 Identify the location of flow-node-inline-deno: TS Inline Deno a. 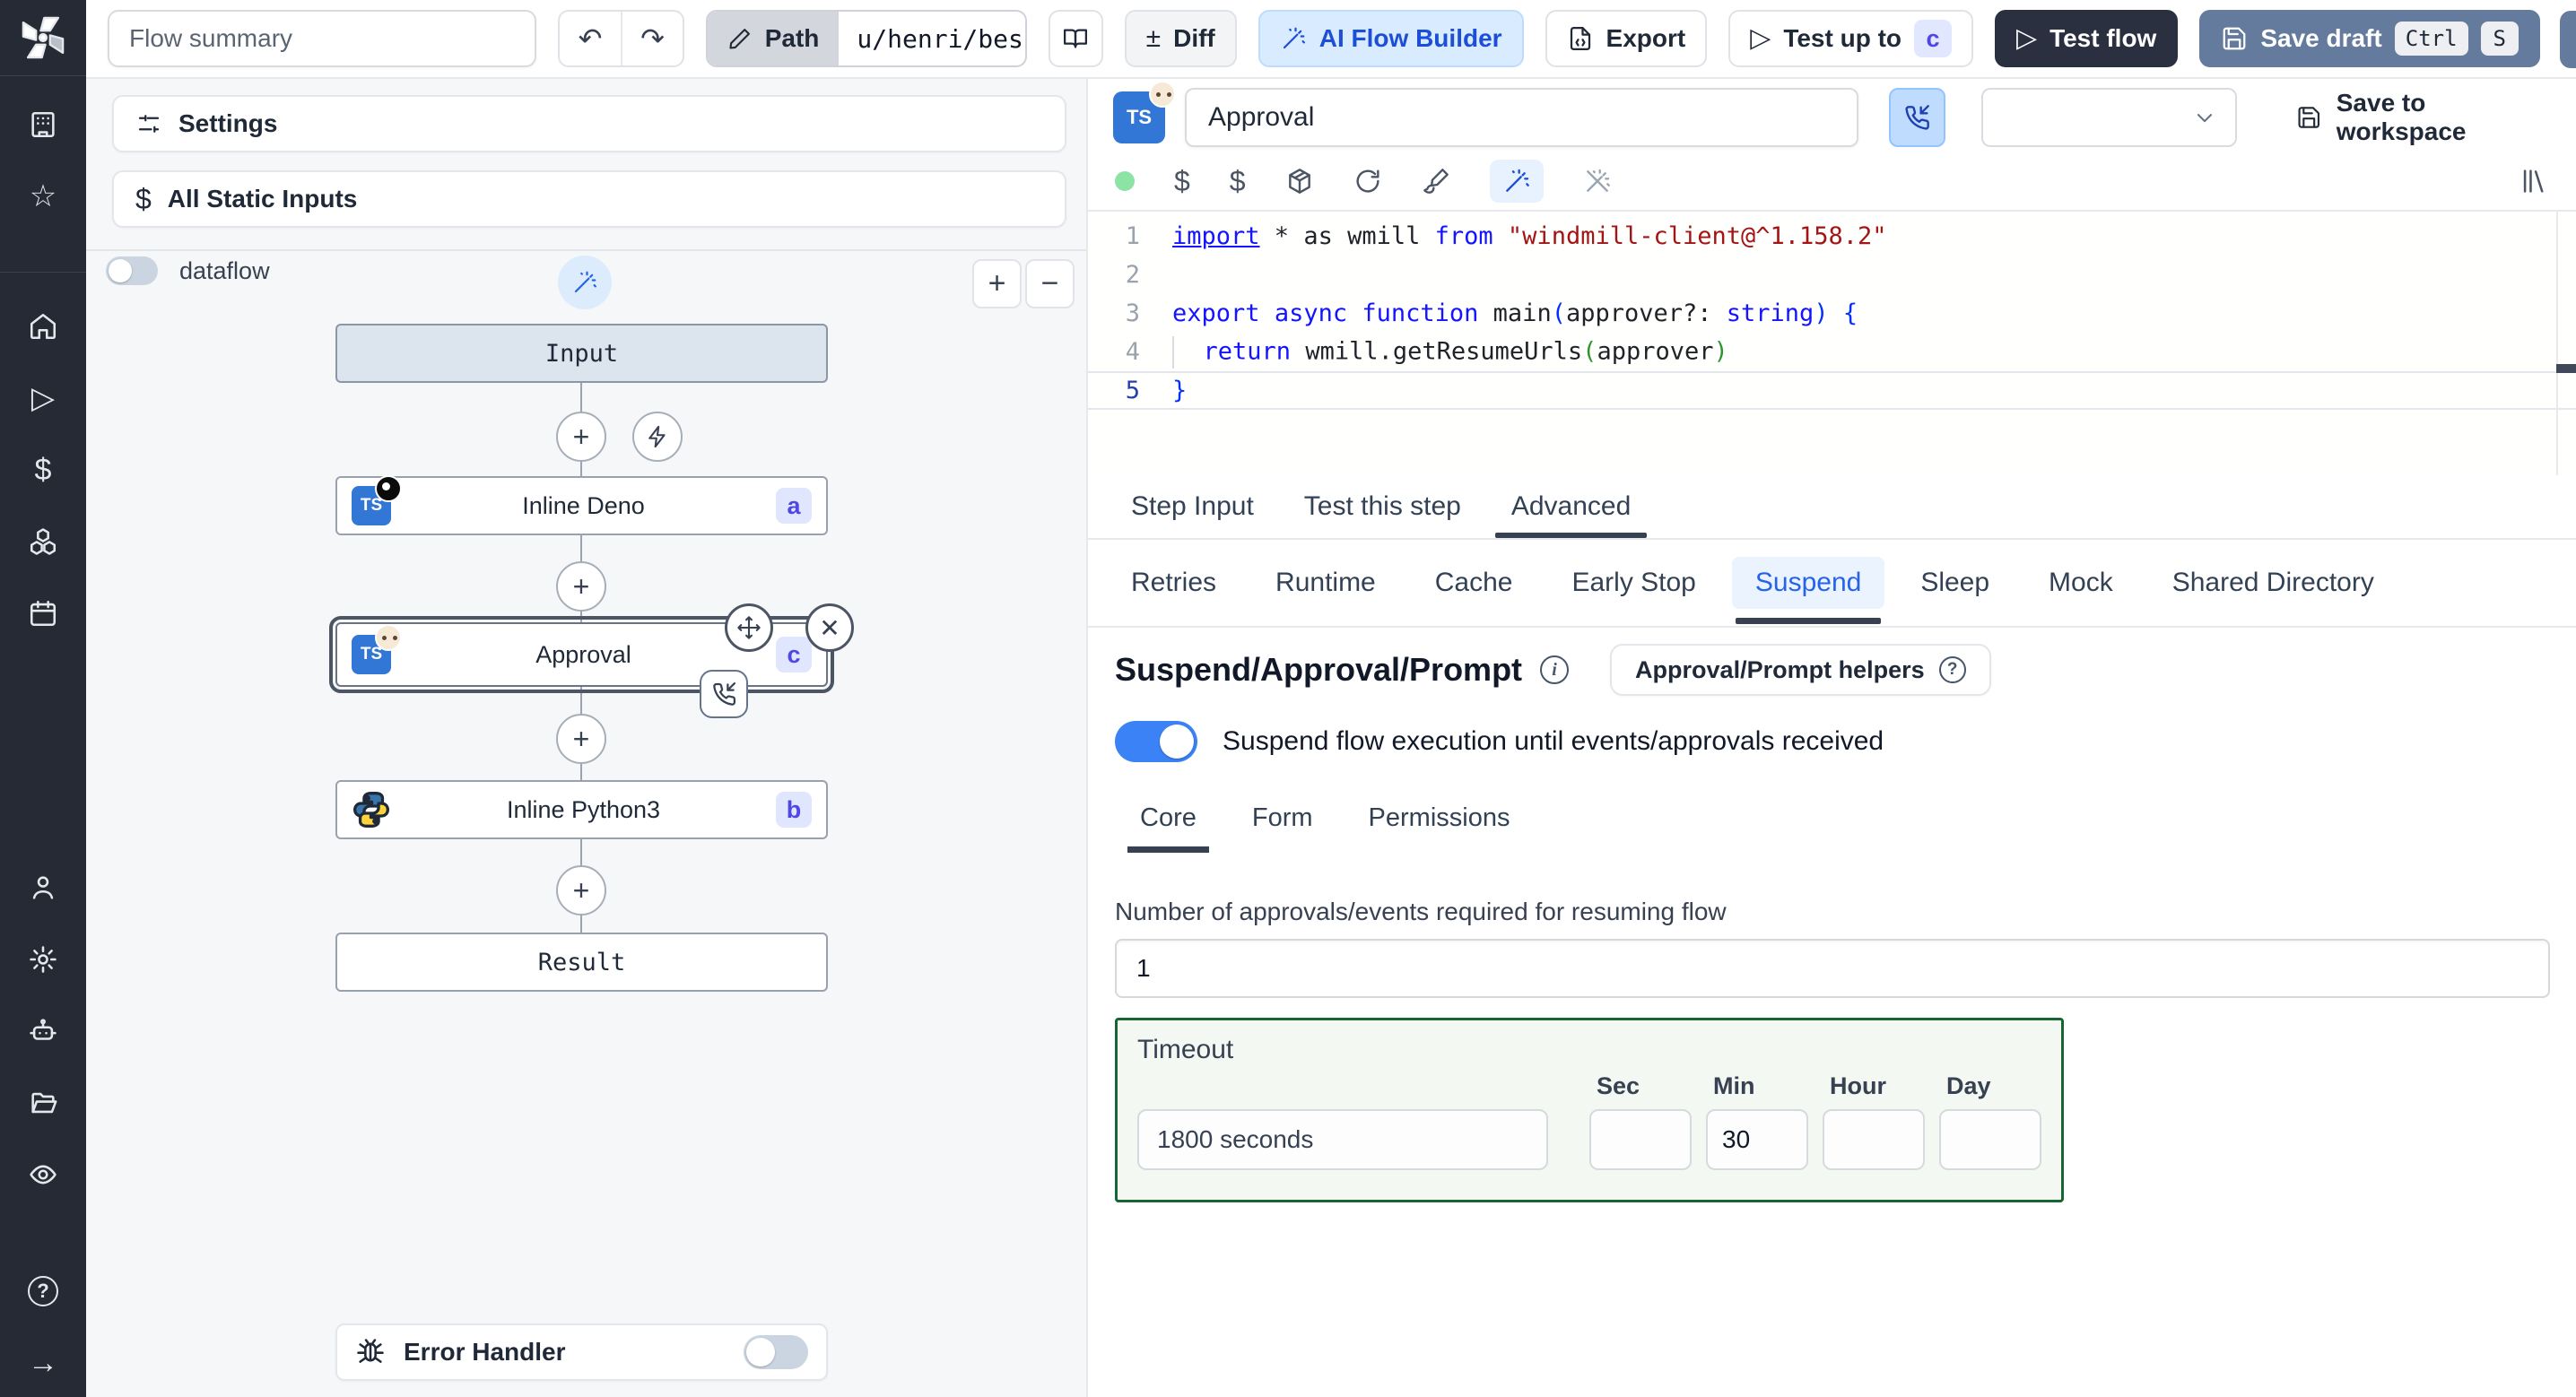
(581, 505).